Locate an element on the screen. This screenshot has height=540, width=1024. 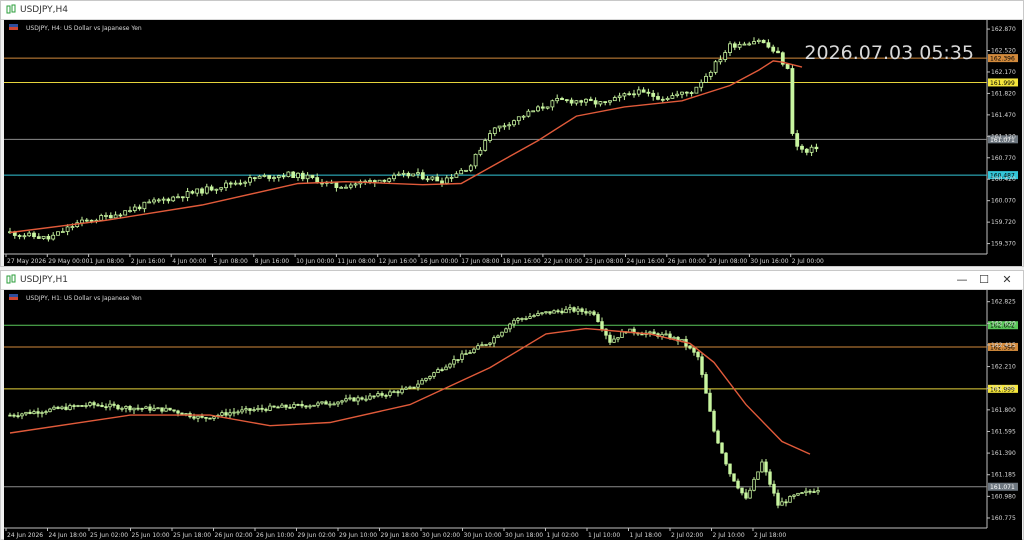
close-button: ✕ is located at coordinates (1007, 280).